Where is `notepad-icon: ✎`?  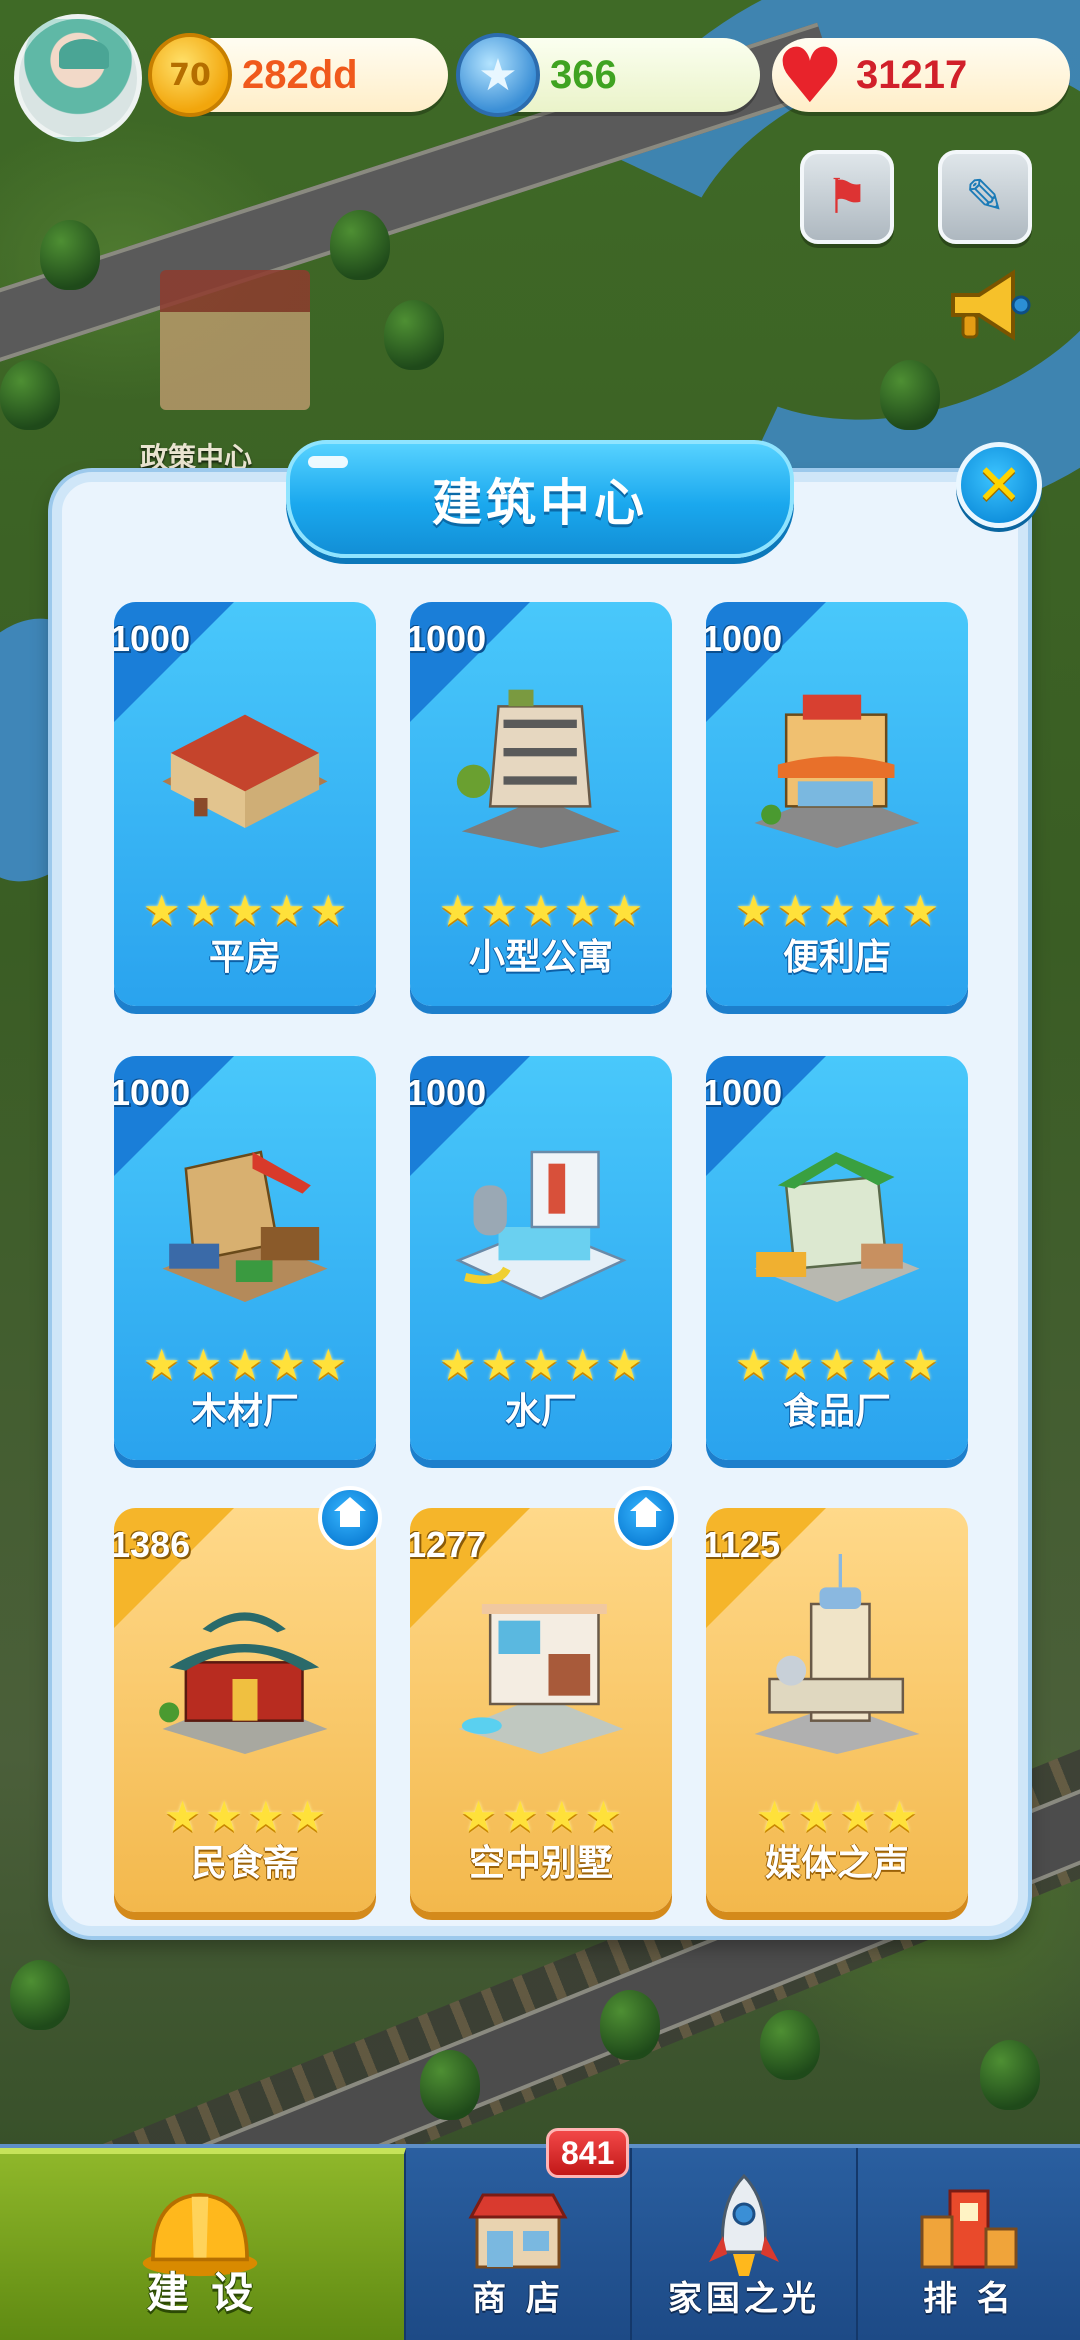 notepad-icon: ✎ is located at coordinates (985, 197).